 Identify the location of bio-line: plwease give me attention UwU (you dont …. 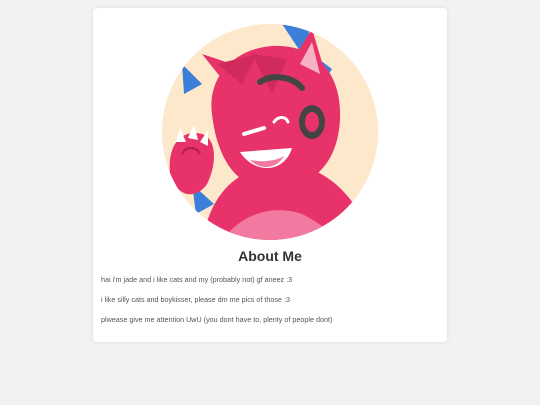
(217, 319).